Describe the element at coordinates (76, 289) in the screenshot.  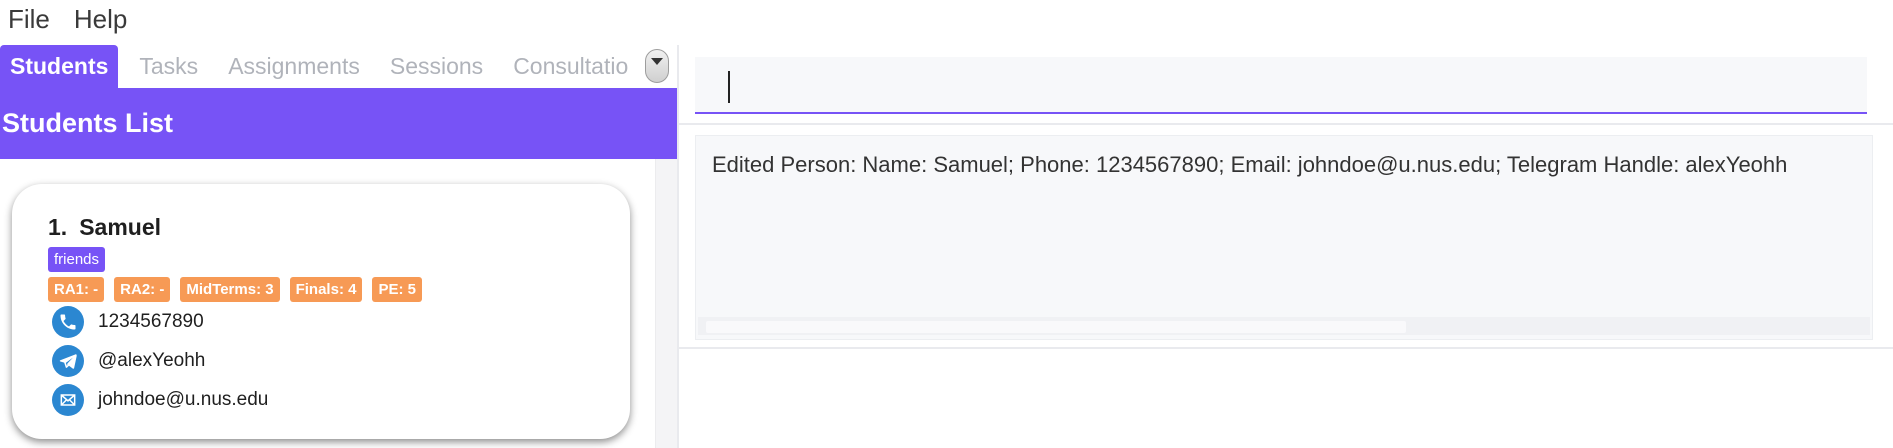
I see `grade-badge-ra1: RA1: -` at that location.